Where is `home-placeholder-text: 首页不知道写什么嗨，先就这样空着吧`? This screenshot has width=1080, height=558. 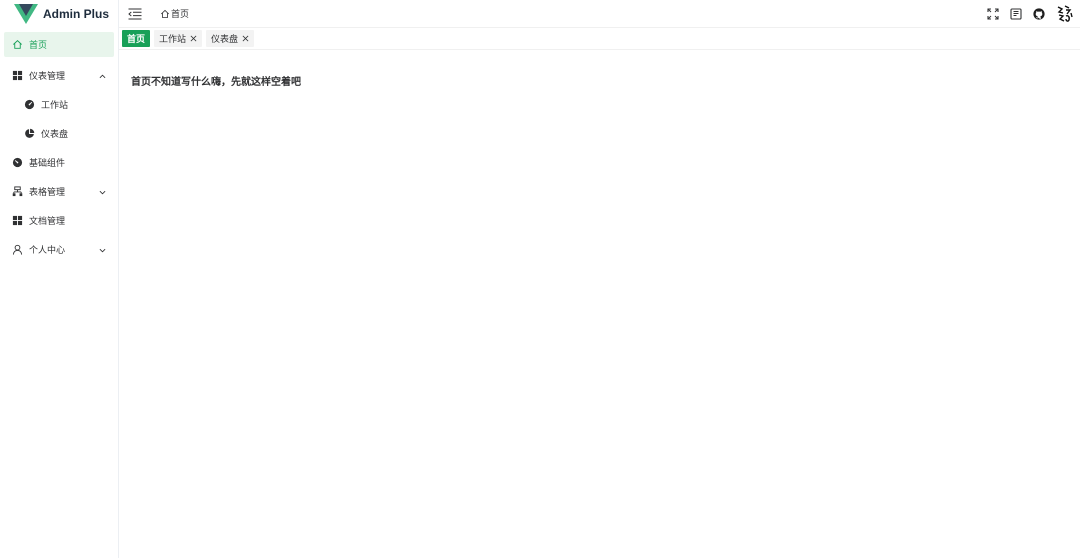 home-placeholder-text: 首页不知道写什么嗨，先就这样空着吧 is located at coordinates (216, 82).